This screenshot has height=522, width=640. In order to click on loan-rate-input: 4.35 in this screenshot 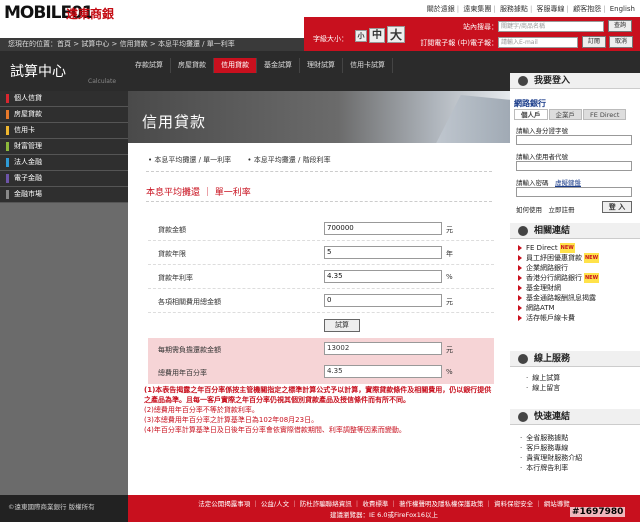, I will do `click(383, 276)`.